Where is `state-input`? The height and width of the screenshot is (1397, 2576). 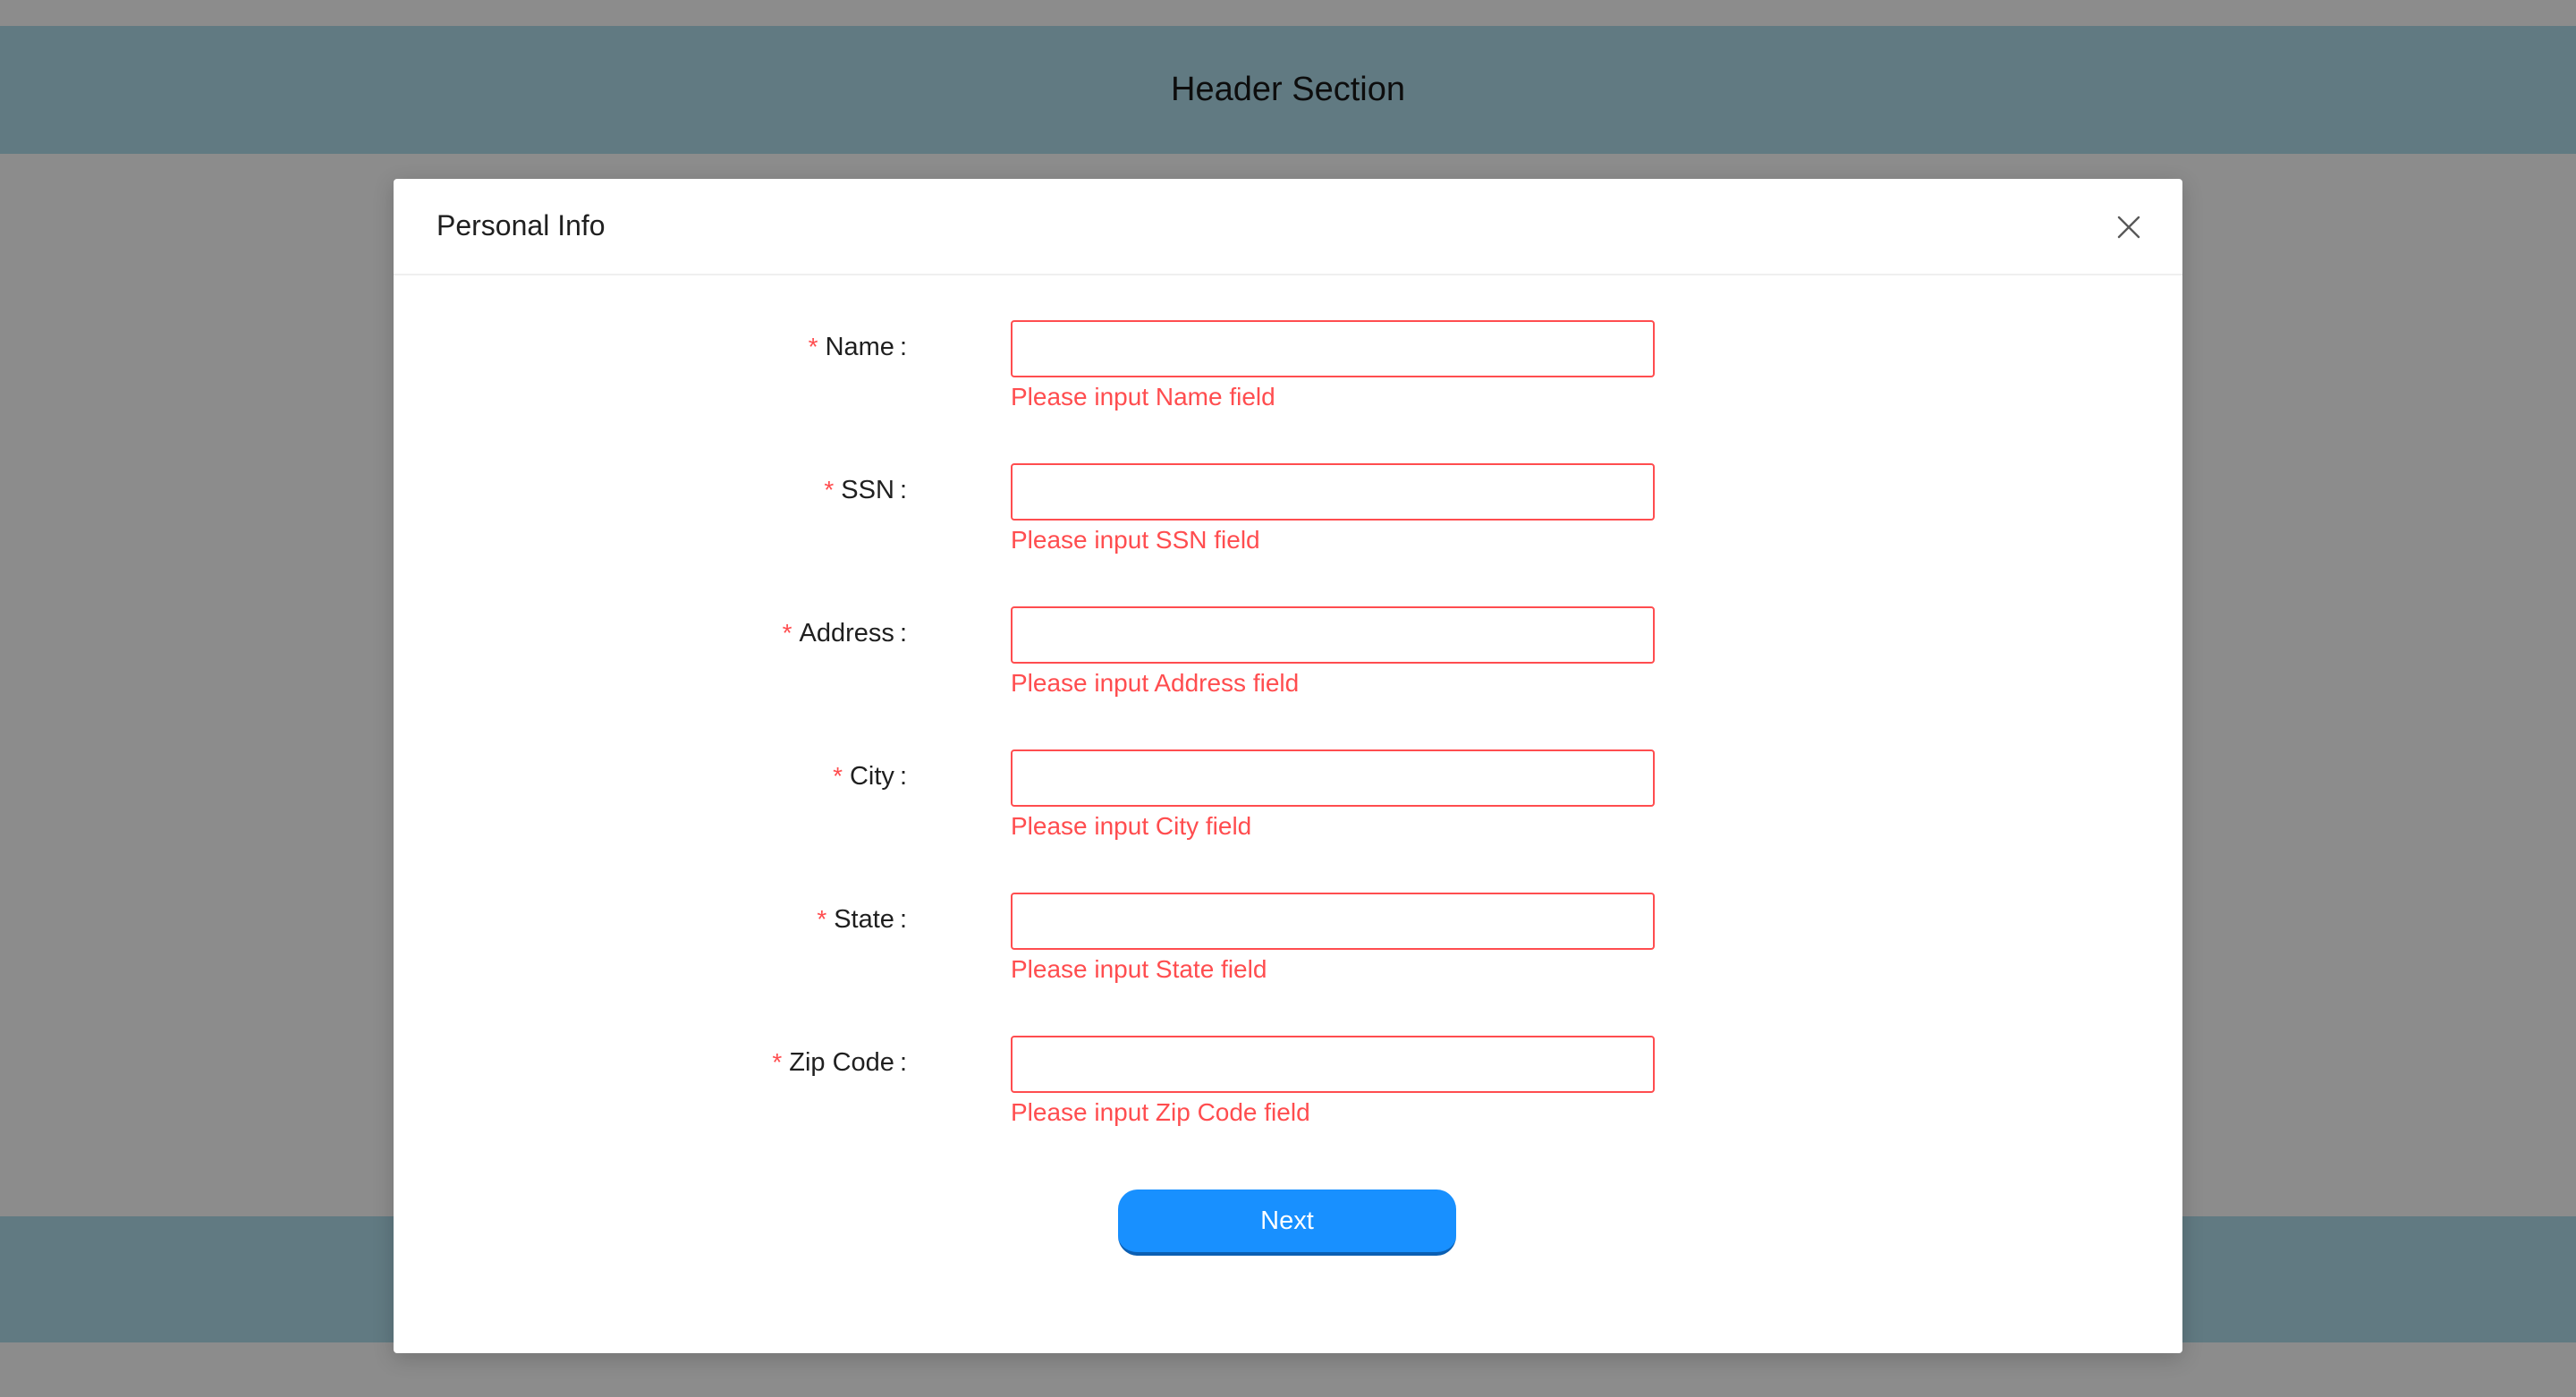
state-input is located at coordinates (1333, 921).